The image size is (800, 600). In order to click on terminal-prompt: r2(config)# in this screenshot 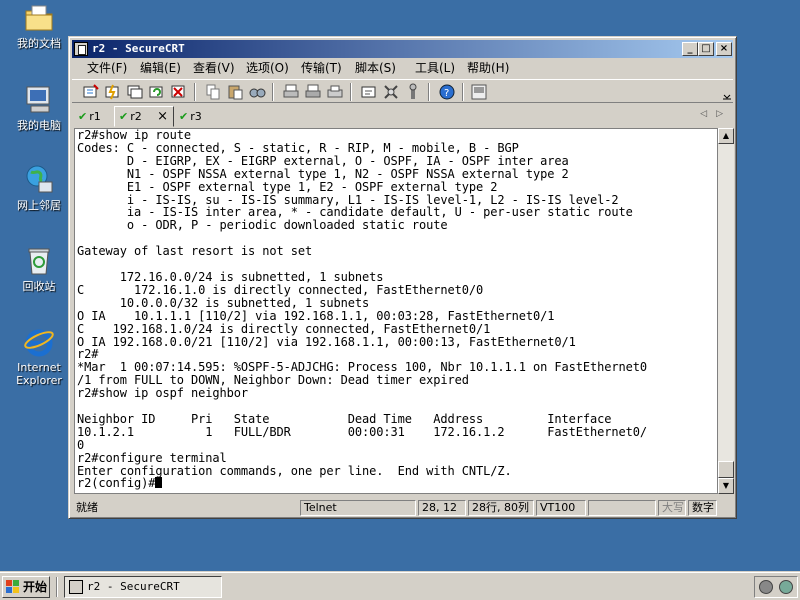, I will do `click(116, 483)`.